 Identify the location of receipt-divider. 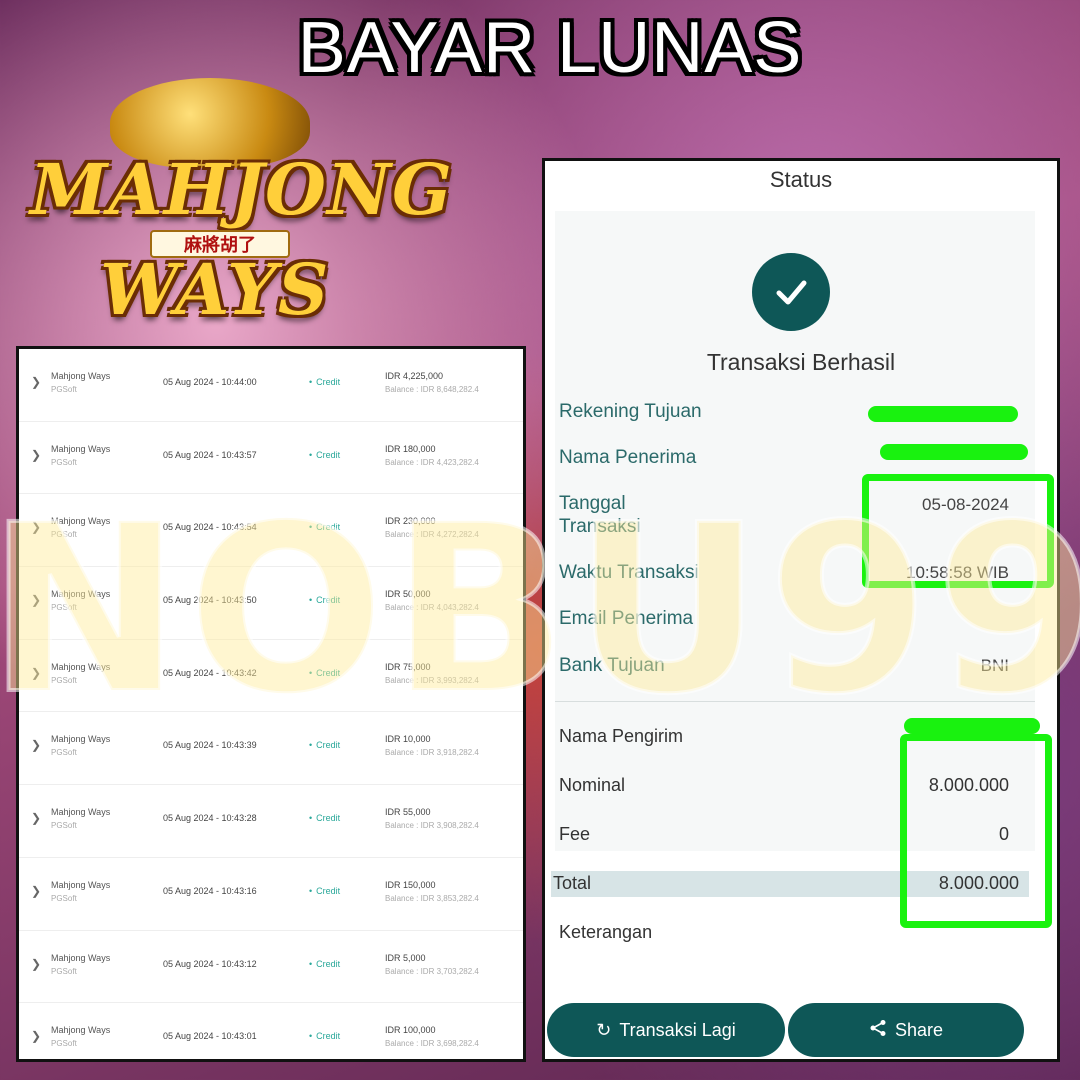
(795, 701).